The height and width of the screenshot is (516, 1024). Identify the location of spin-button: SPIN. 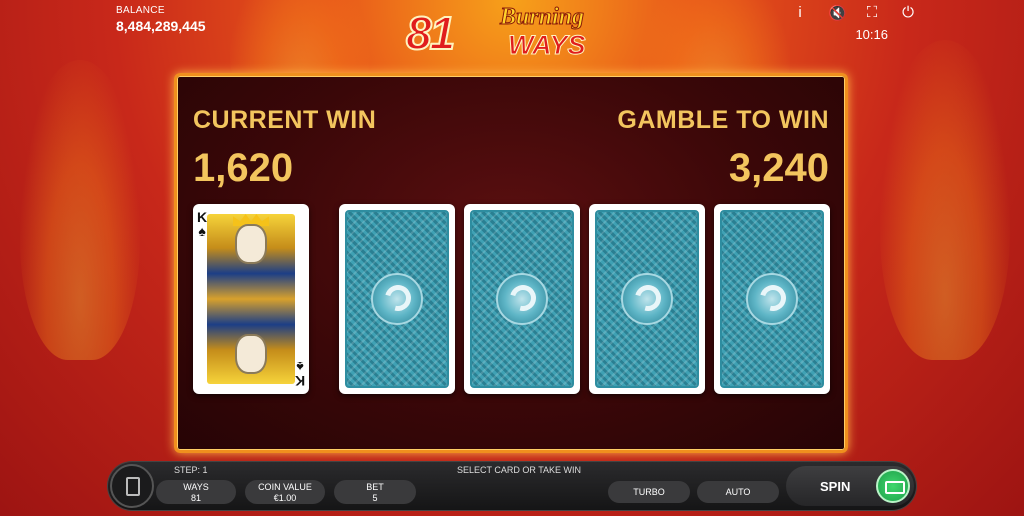
(850, 486).